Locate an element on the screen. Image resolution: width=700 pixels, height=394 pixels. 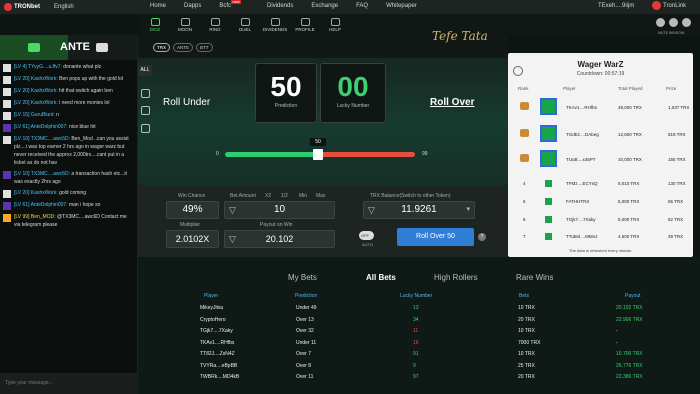
half-button: 1/2 is located at coordinates (284, 196).